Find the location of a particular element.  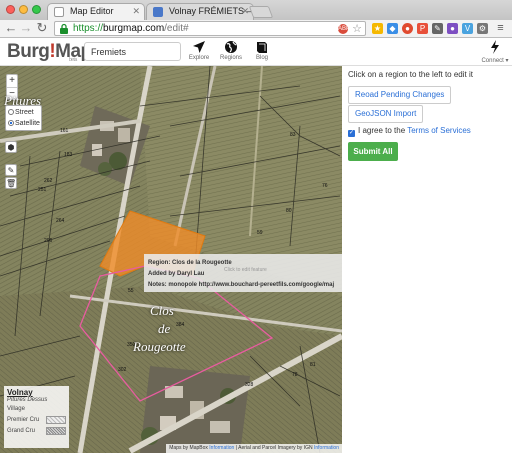

back-arrow-icon: ← is located at coordinates (11, 28).